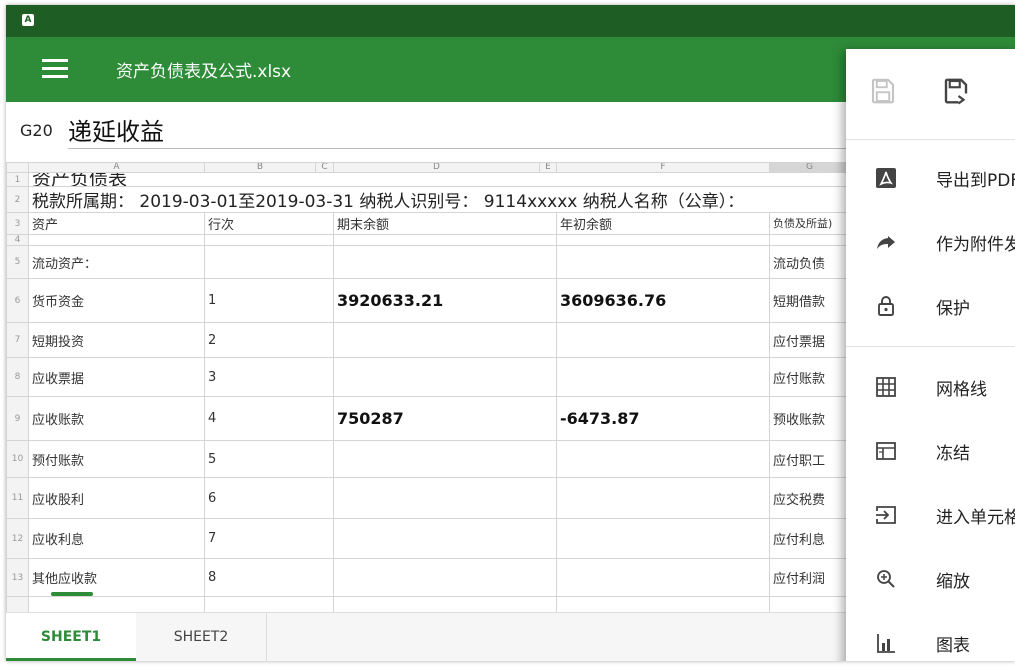  What do you see at coordinates (445, 223) in the screenshot?
I see `header-cell-end-balance: 期末余额` at bounding box center [445, 223].